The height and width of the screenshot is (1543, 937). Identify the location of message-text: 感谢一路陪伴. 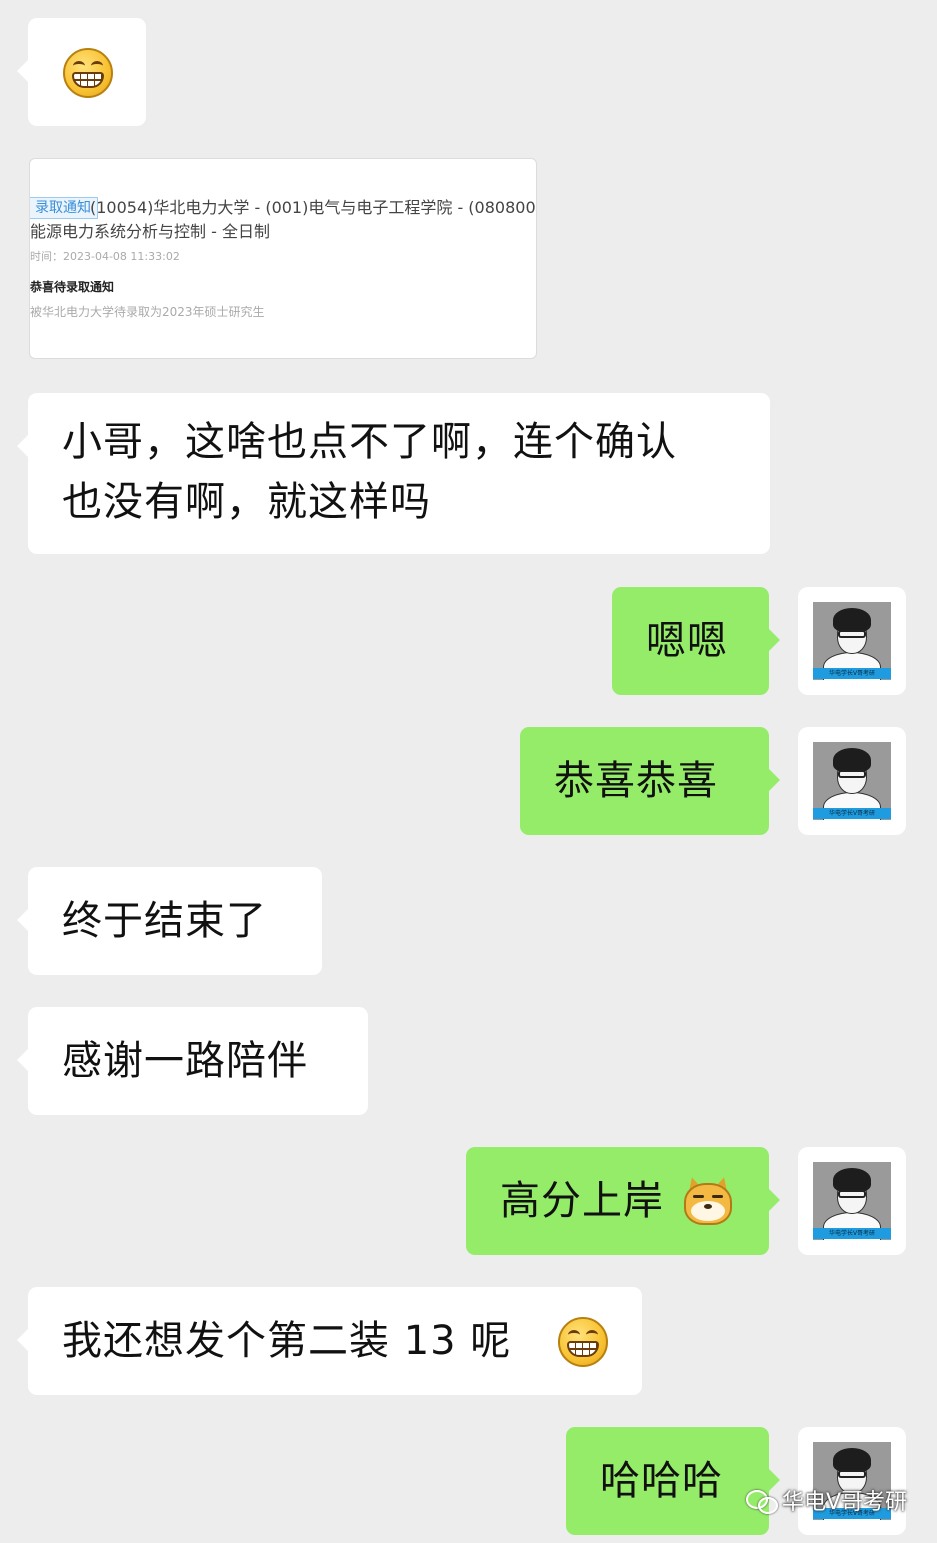
(185, 1061).